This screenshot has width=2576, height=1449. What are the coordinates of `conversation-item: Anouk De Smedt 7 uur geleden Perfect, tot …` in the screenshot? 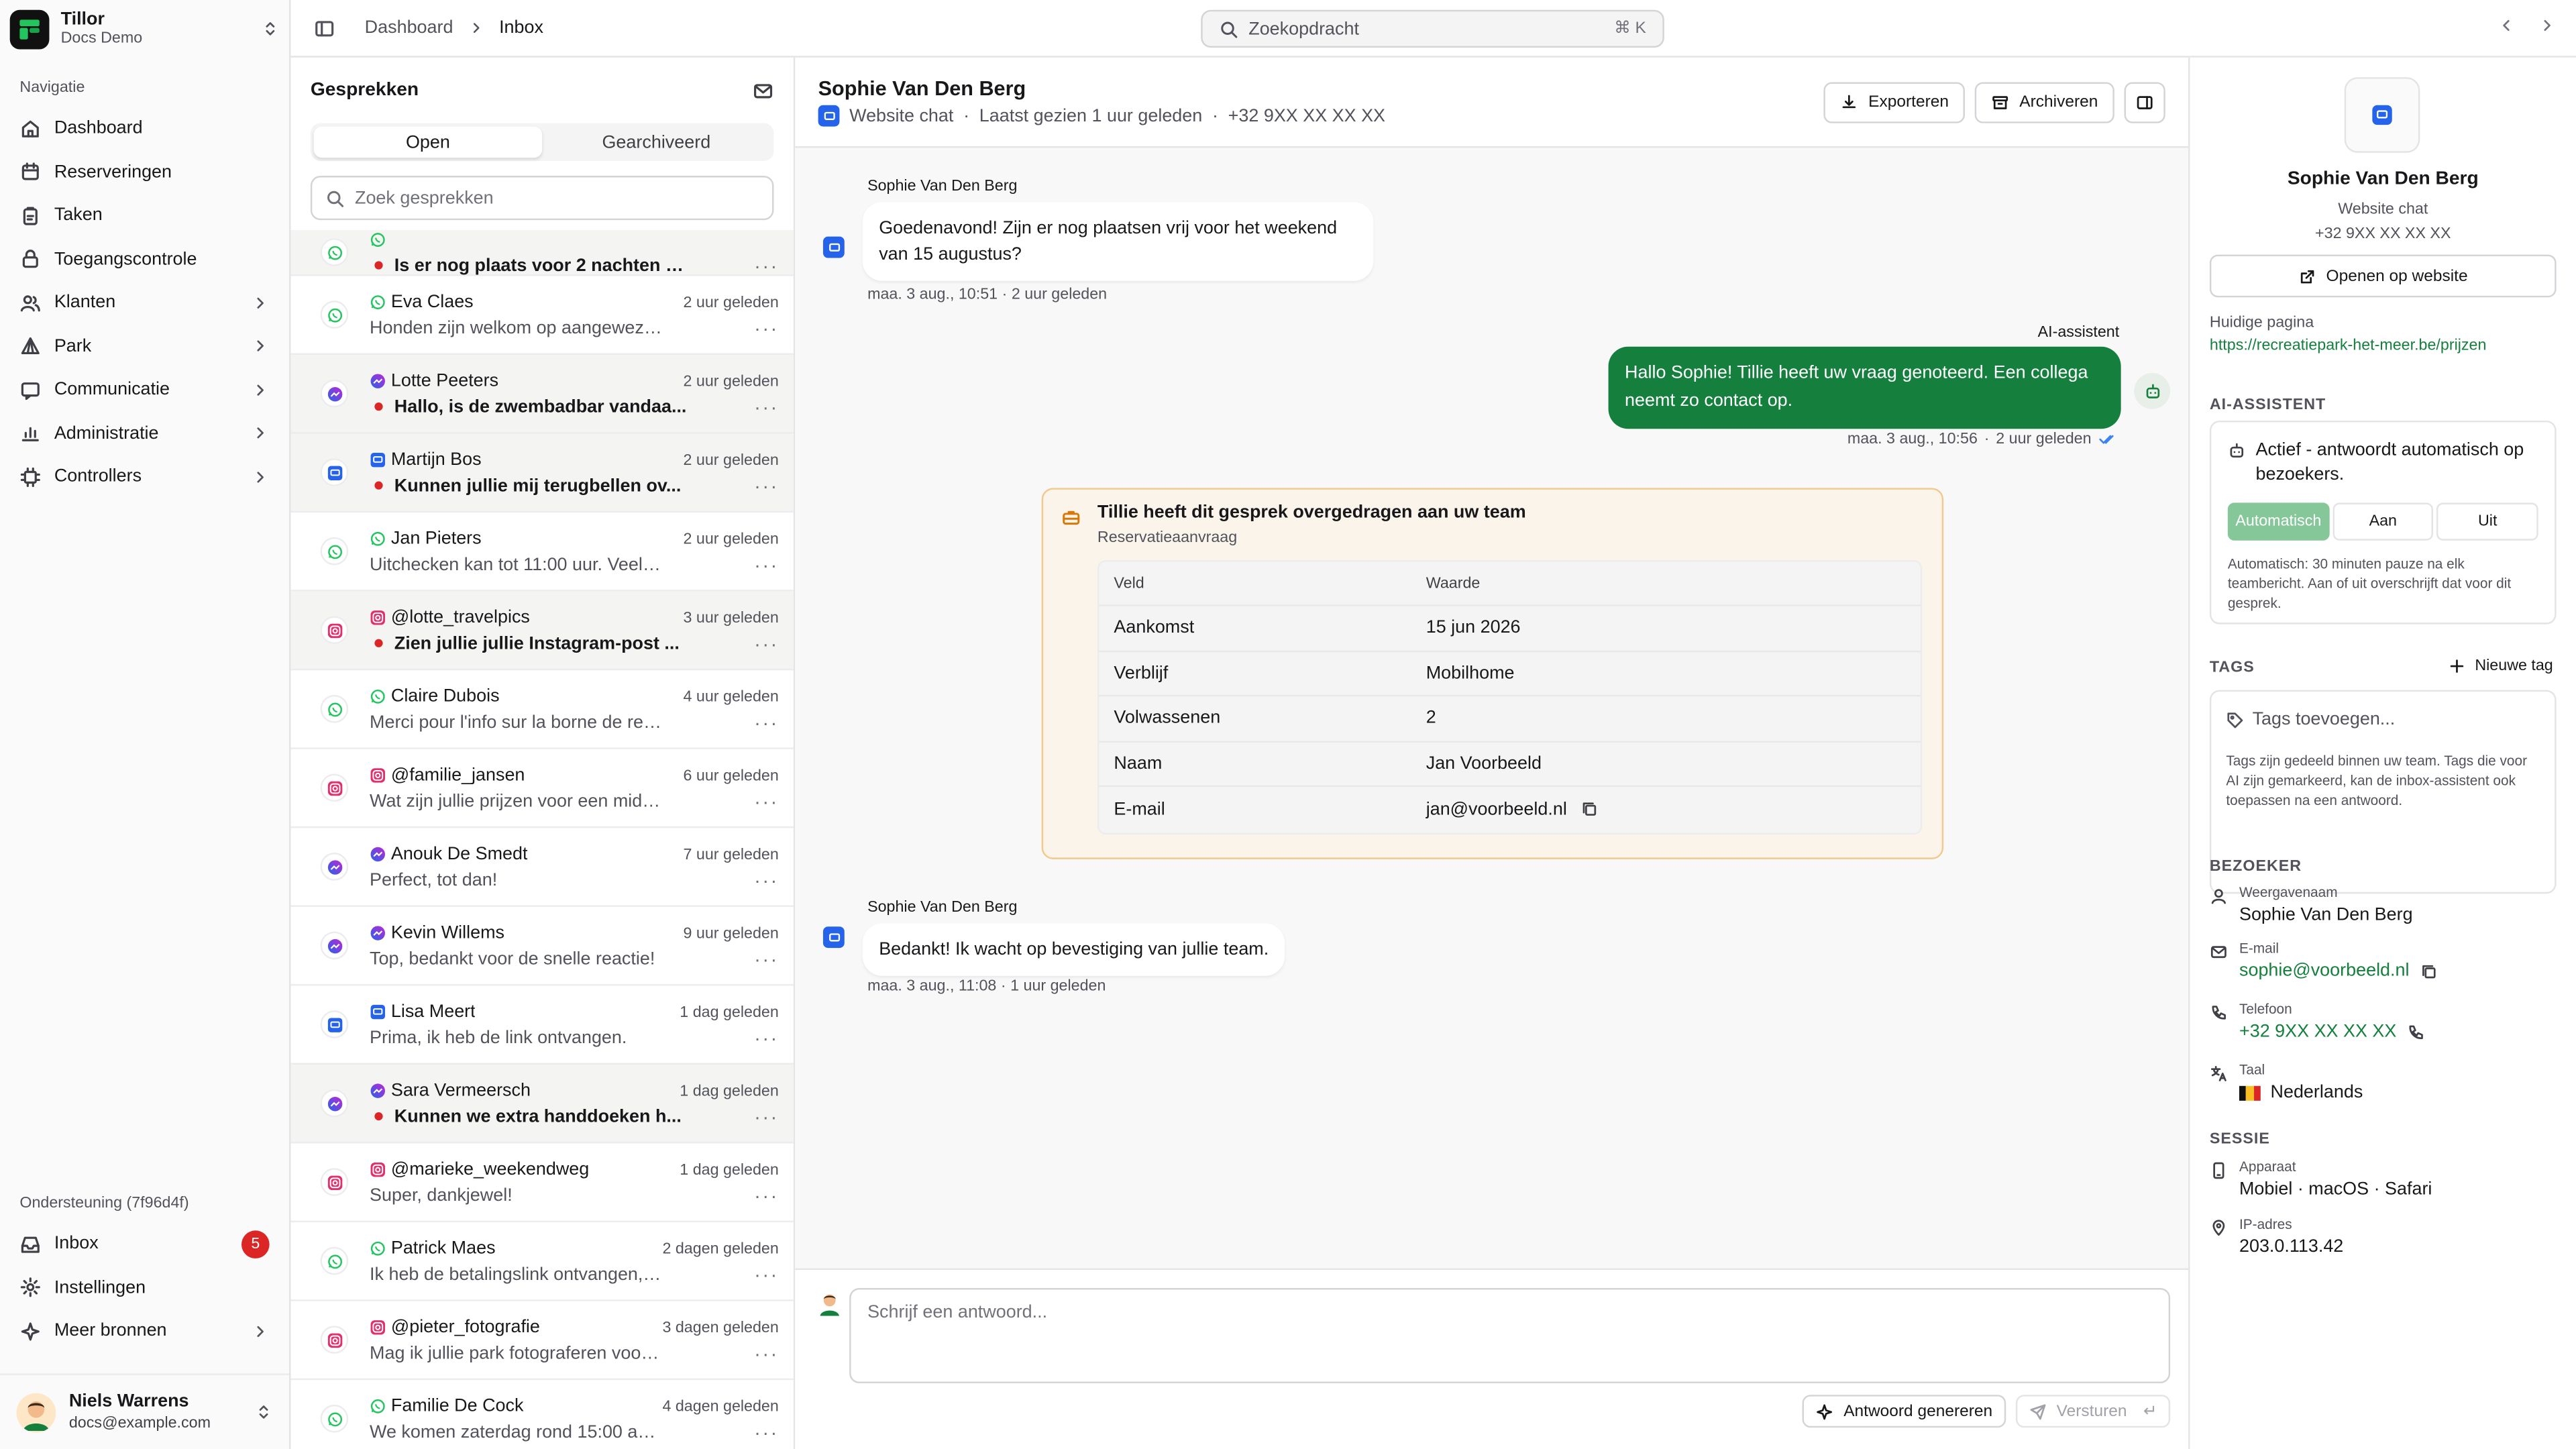 It's located at (542, 867).